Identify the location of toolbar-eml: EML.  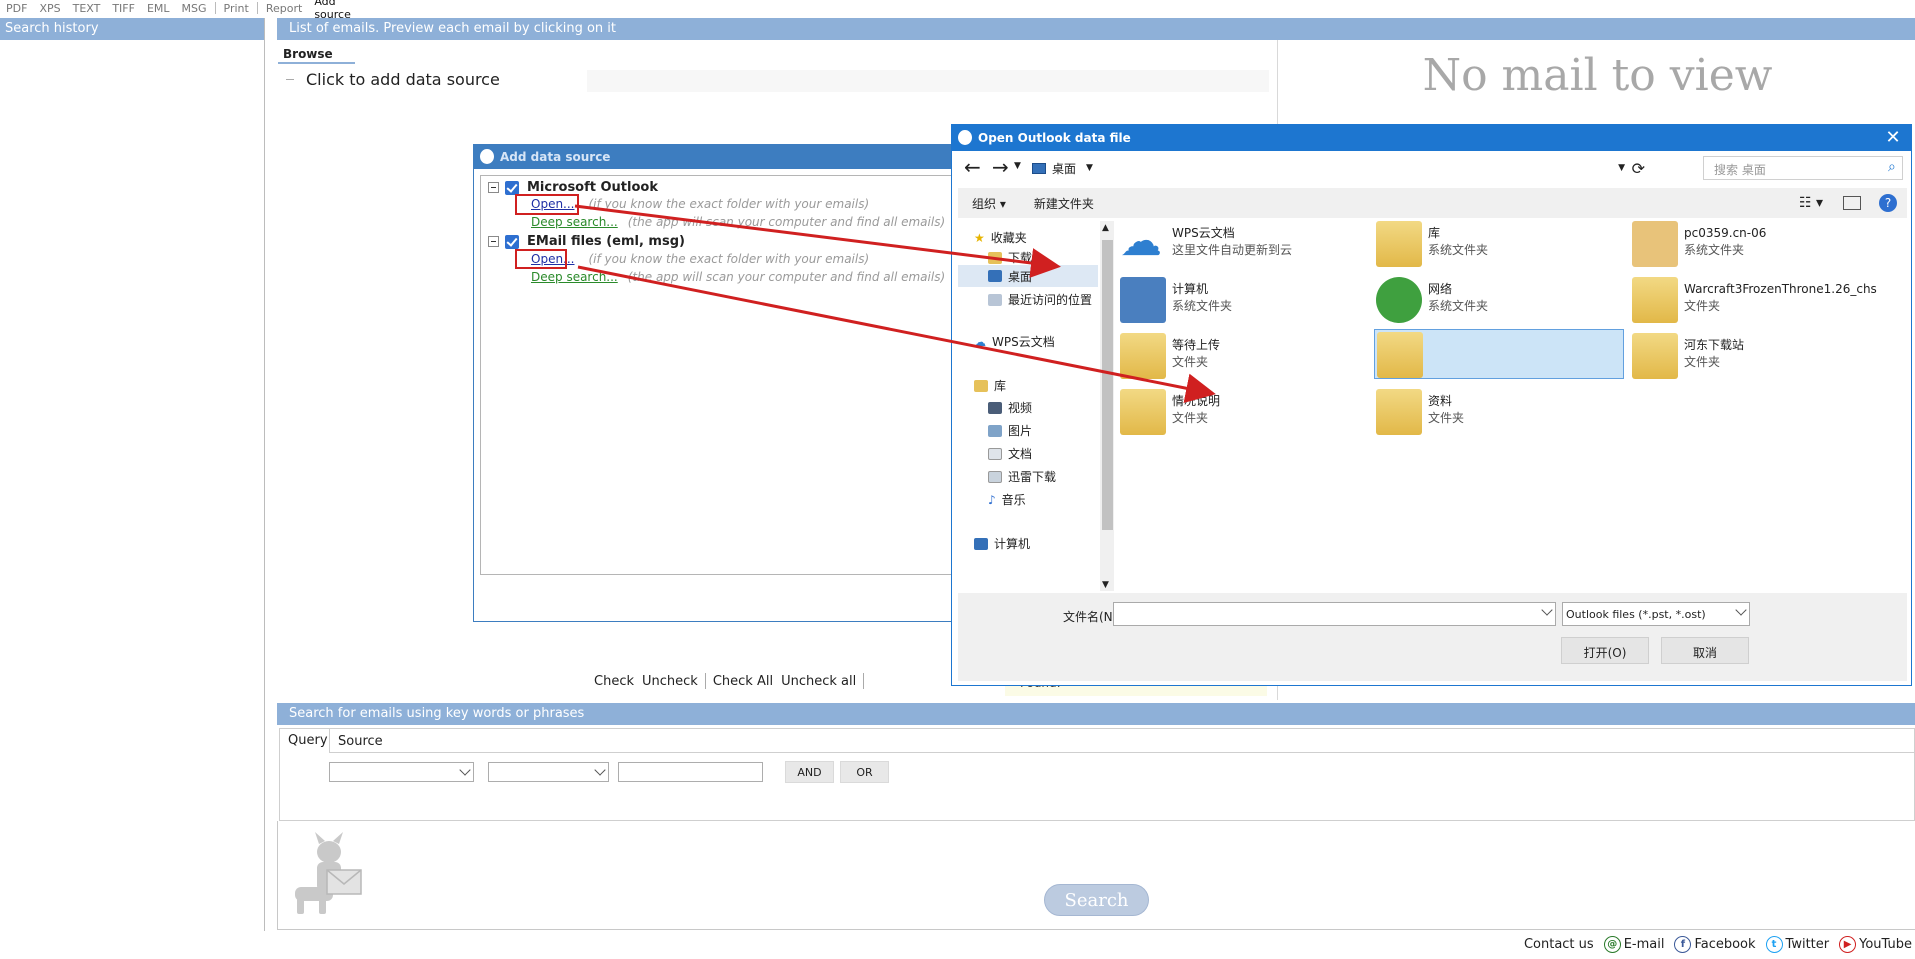
(158, 8).